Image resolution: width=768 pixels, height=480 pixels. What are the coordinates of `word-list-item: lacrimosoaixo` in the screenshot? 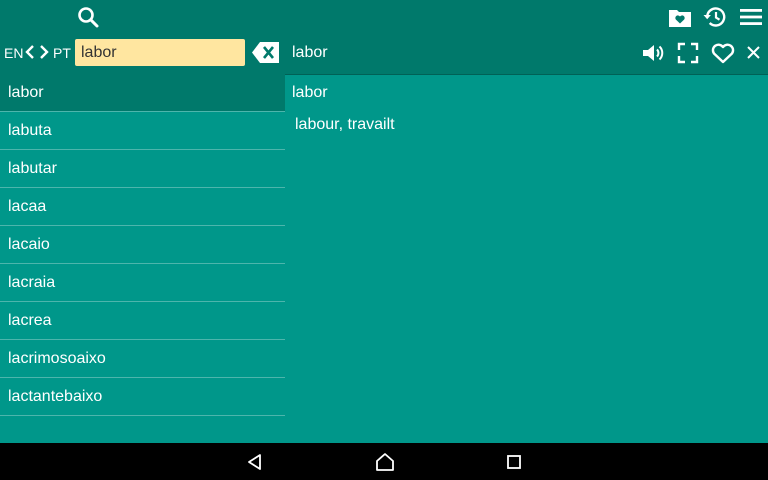 It's located at (142, 359).